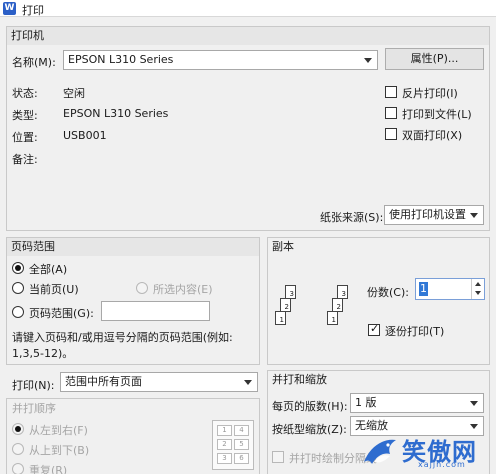 The width and height of the screenshot is (496, 474). I want to click on range-pages-radio, so click(18, 312).